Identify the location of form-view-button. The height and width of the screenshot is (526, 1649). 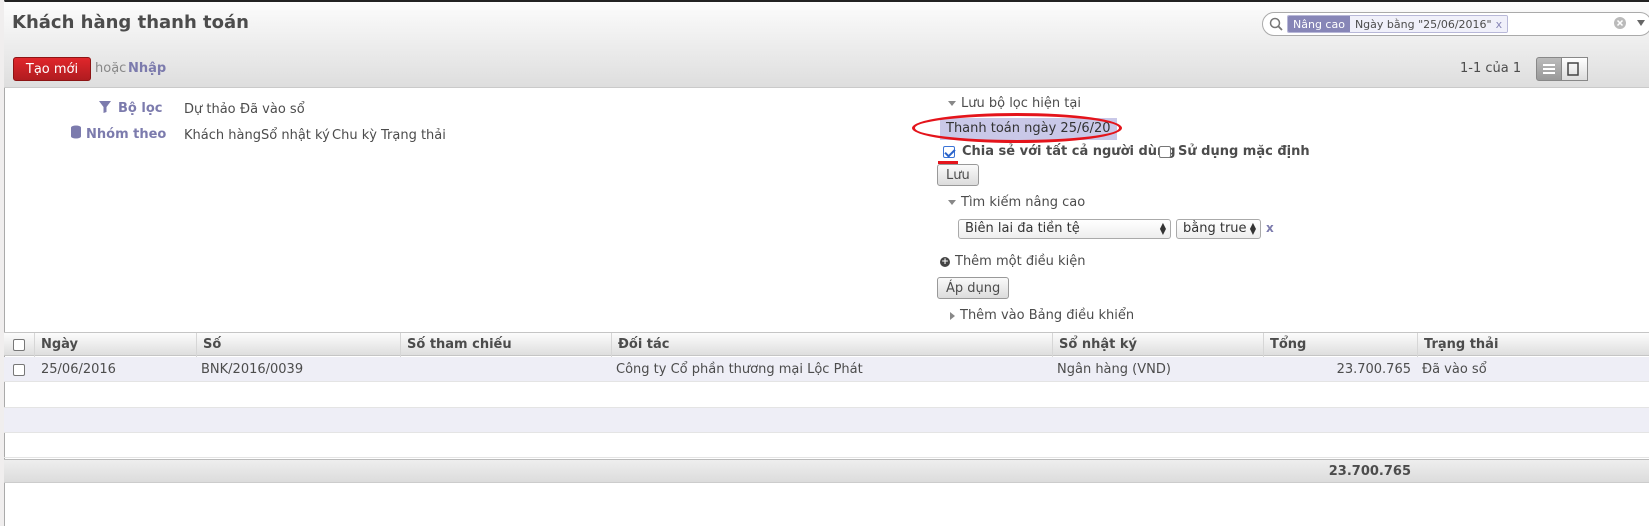
(1575, 69).